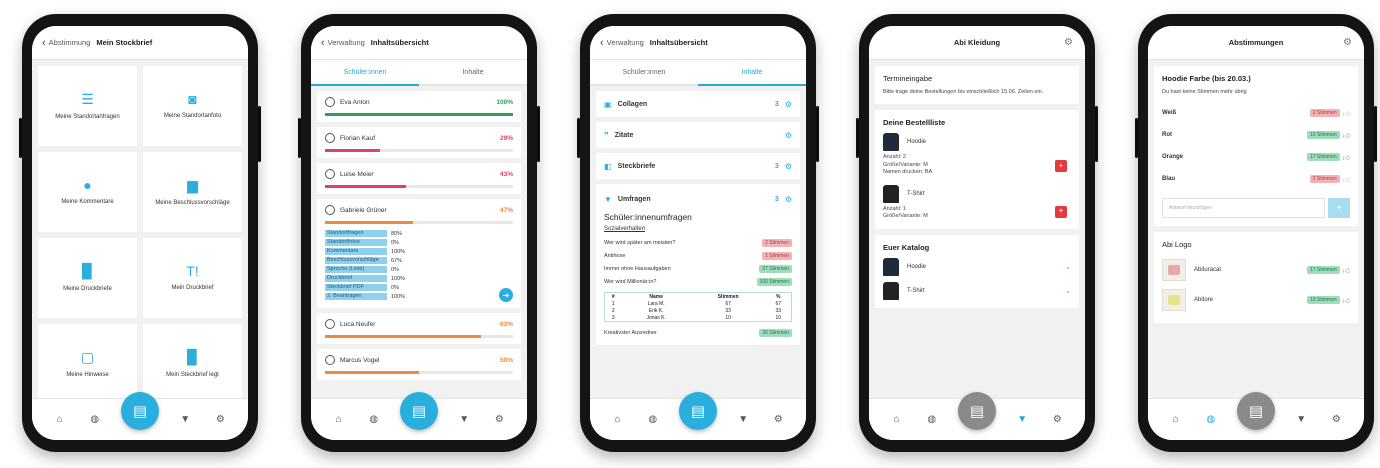  Describe the element at coordinates (419, 364) in the screenshot. I see `person-card: Marcus Vogel 50%` at that location.